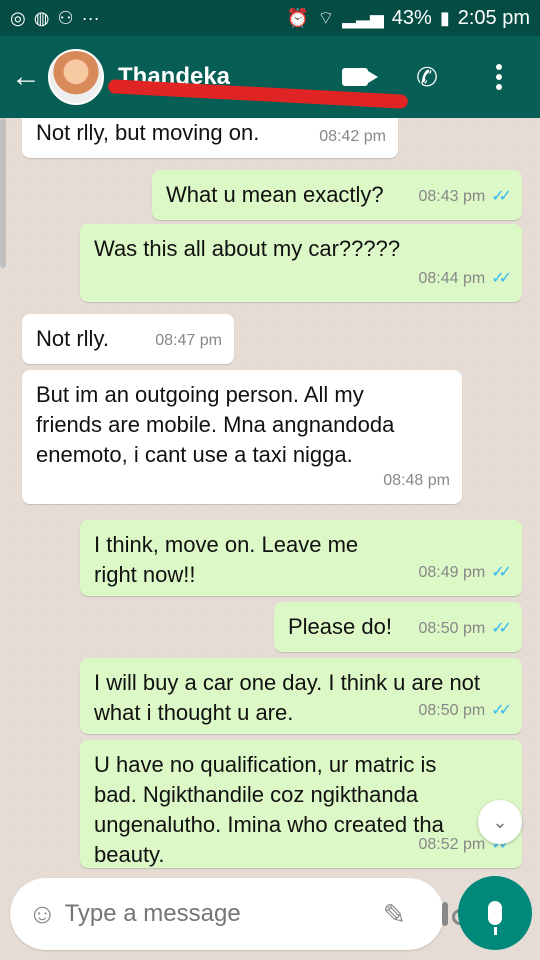 The height and width of the screenshot is (960, 540). Describe the element at coordinates (394, 914) in the screenshot. I see `attach-icon: ✎` at that location.